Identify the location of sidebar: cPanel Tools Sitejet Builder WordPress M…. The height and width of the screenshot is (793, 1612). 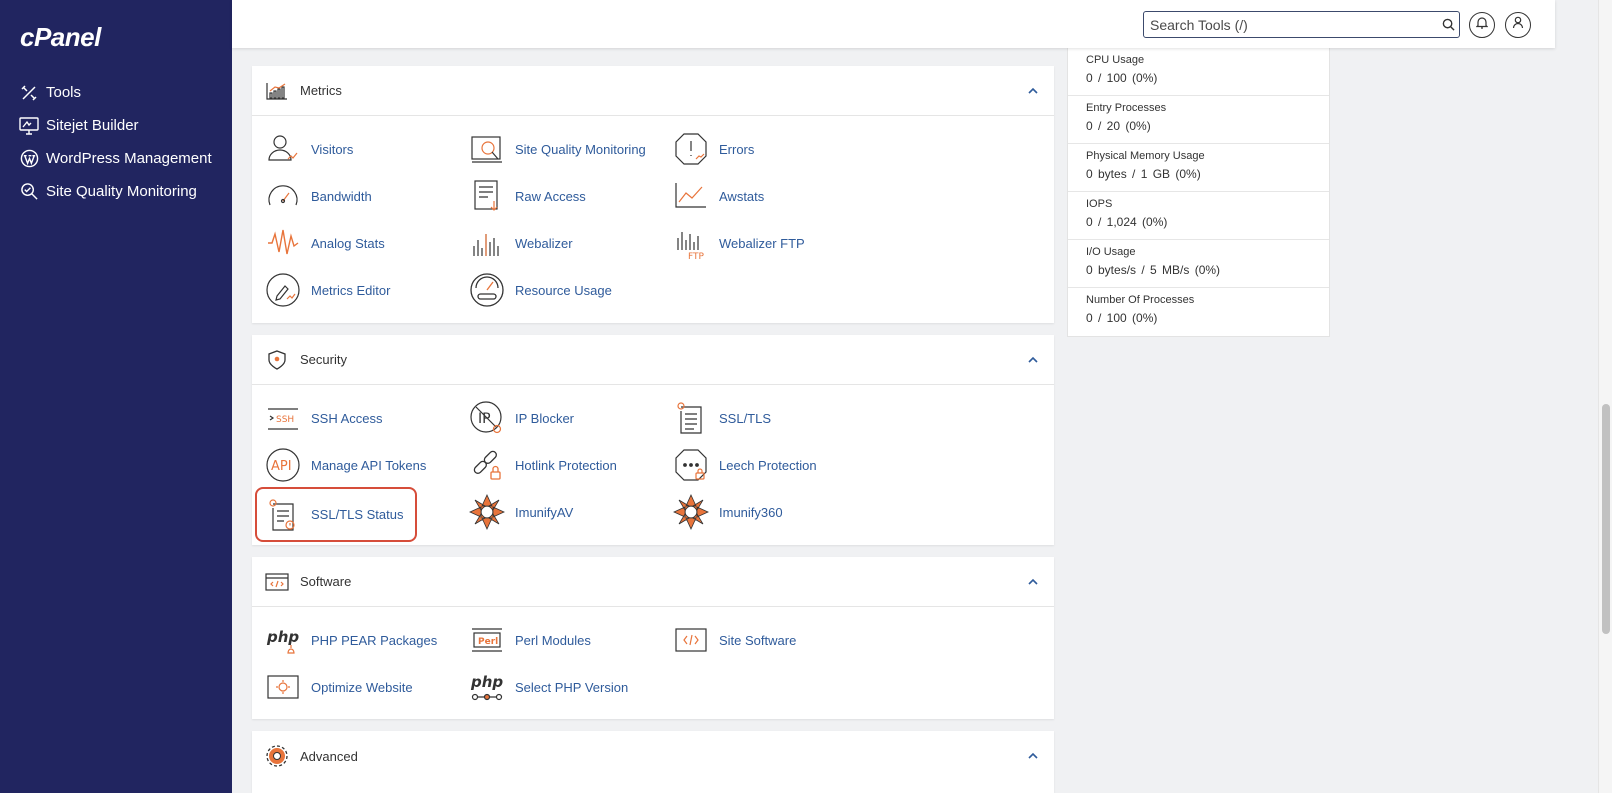
(116, 396).